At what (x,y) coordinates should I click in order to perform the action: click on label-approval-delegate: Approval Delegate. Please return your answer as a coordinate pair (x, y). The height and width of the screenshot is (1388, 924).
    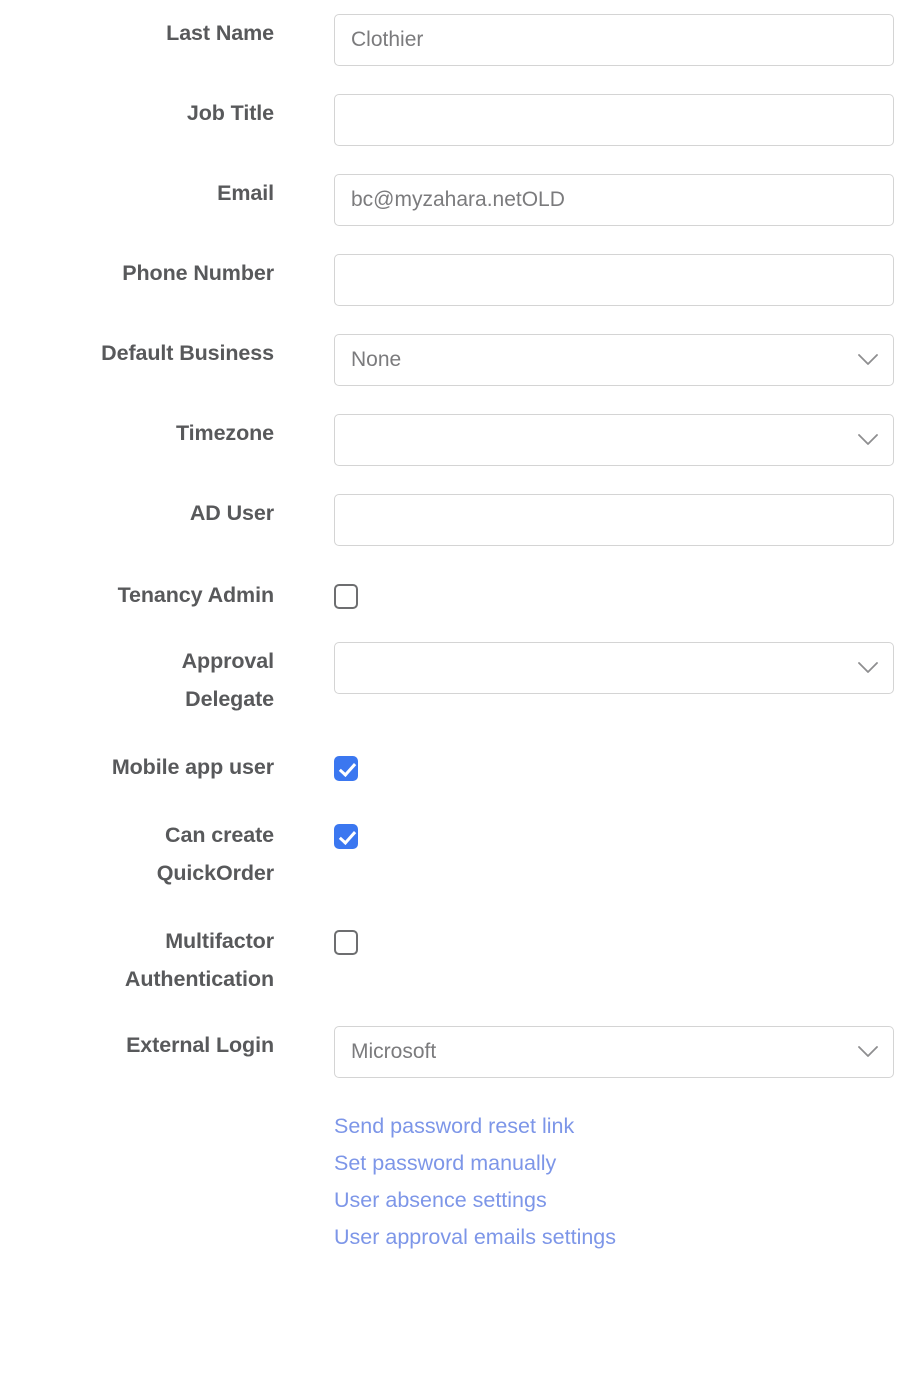
    Looking at the image, I should click on (137, 680).